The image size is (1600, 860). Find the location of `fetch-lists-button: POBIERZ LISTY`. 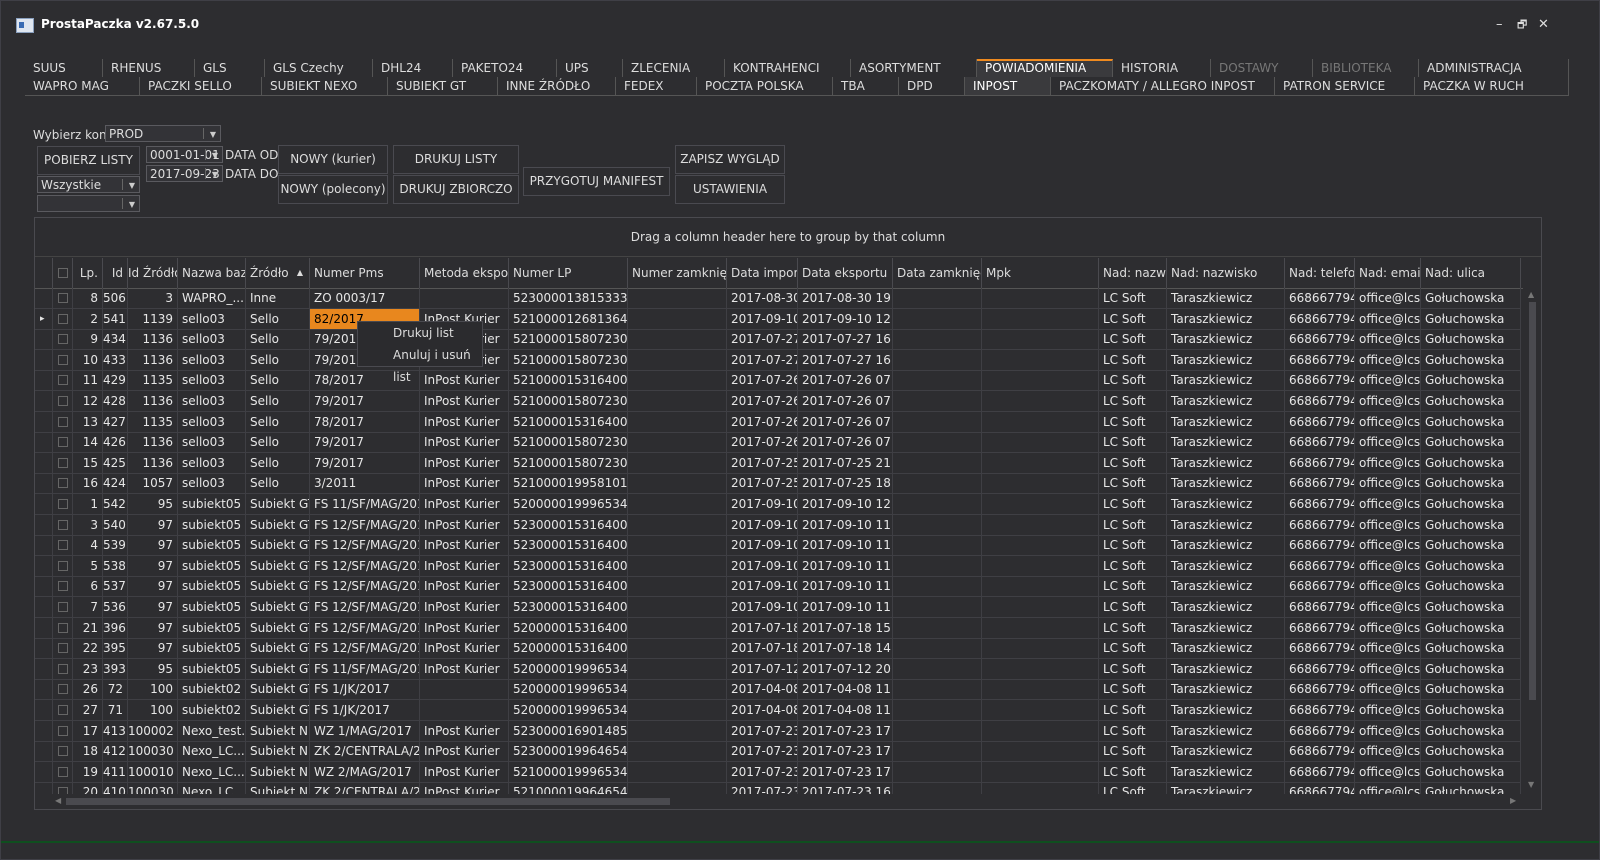

fetch-lists-button: POBIERZ LISTY is located at coordinates (88, 160).